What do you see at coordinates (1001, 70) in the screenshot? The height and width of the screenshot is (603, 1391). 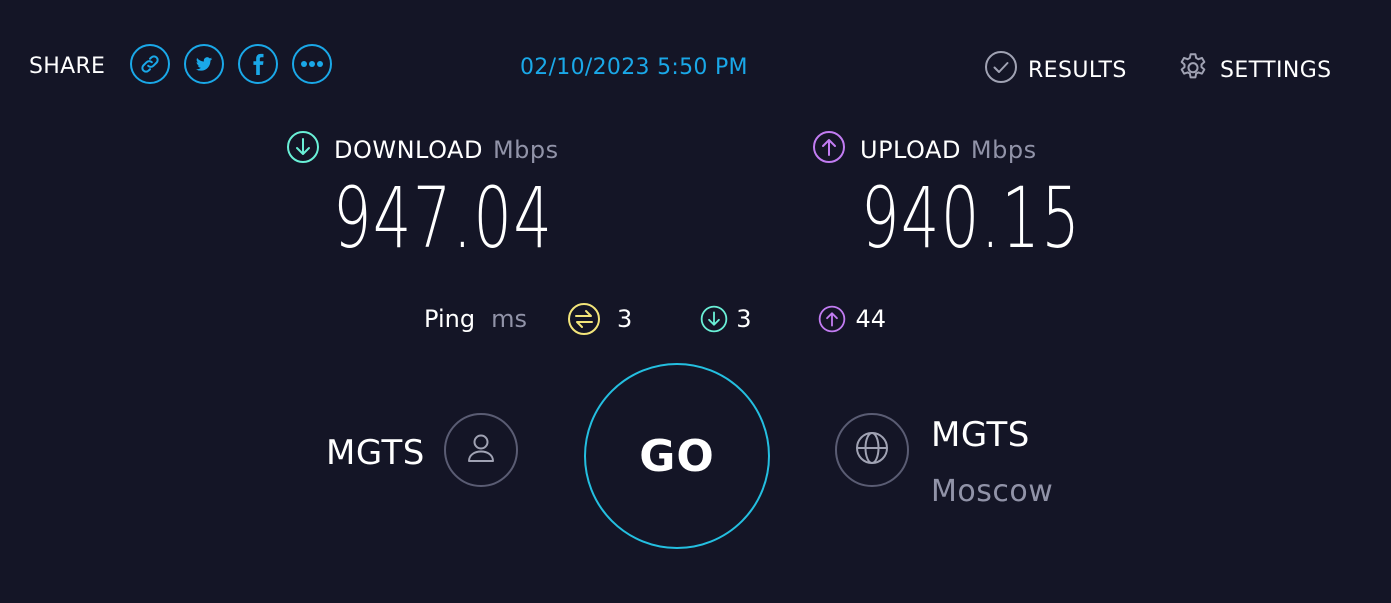 I see `check-circle-icon` at bounding box center [1001, 70].